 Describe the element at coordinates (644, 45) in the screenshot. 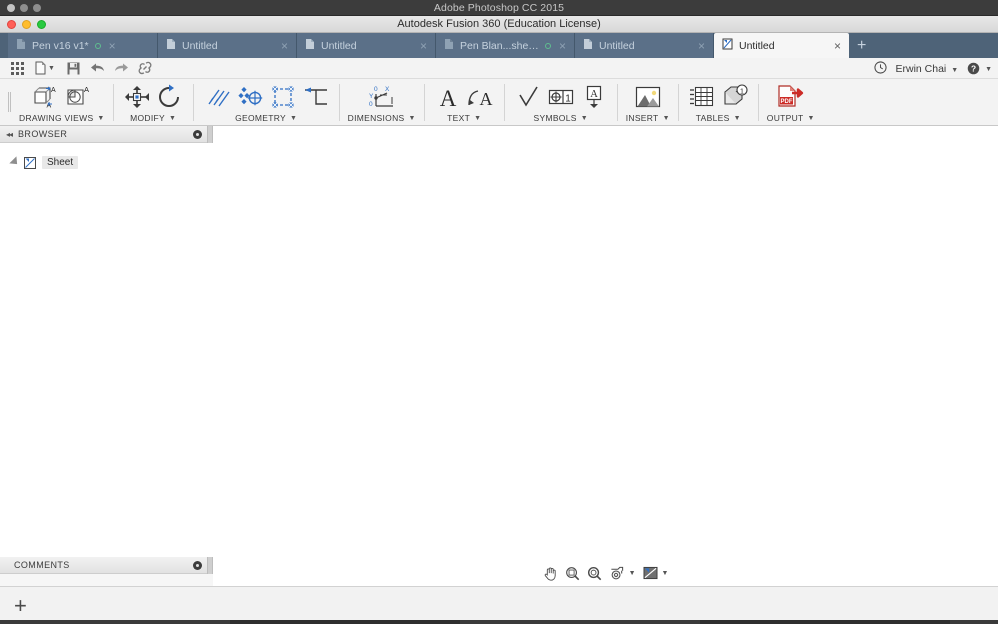

I see `tab-untitled-3: Untitled ×` at that location.